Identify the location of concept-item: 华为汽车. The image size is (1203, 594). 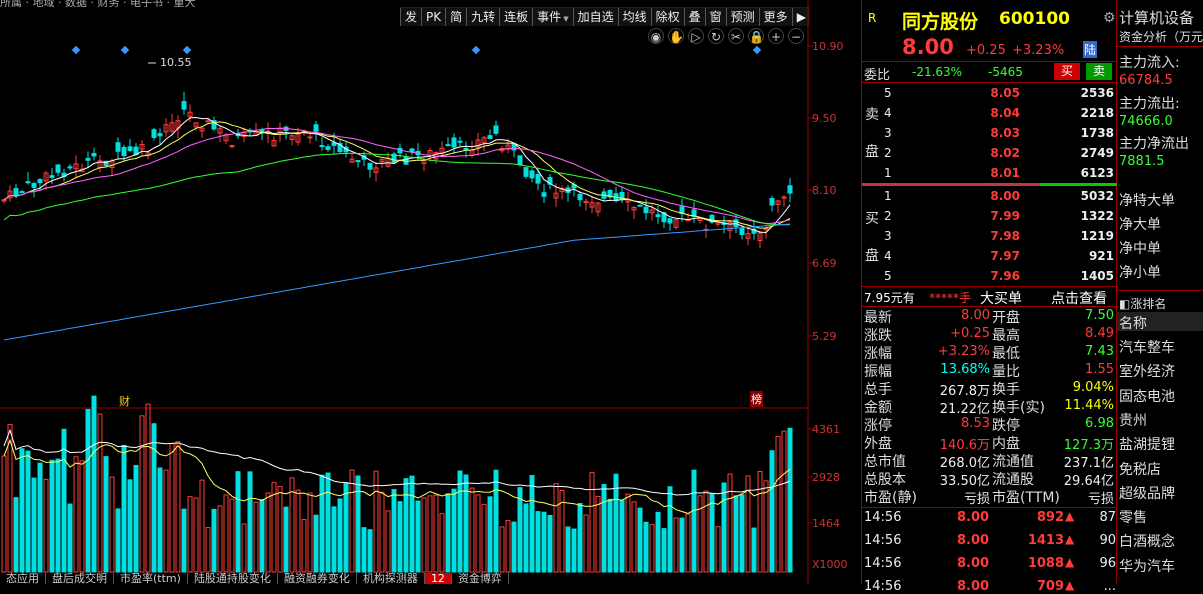
(1147, 566).